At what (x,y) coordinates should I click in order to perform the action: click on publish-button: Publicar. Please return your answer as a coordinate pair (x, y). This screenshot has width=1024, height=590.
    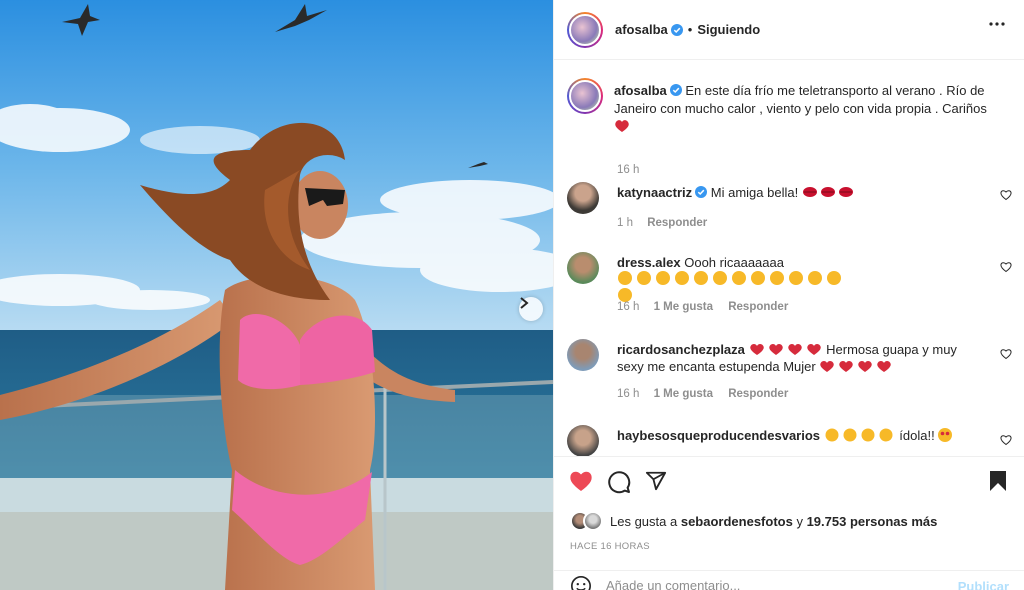
    Looking at the image, I should click on (983, 584).